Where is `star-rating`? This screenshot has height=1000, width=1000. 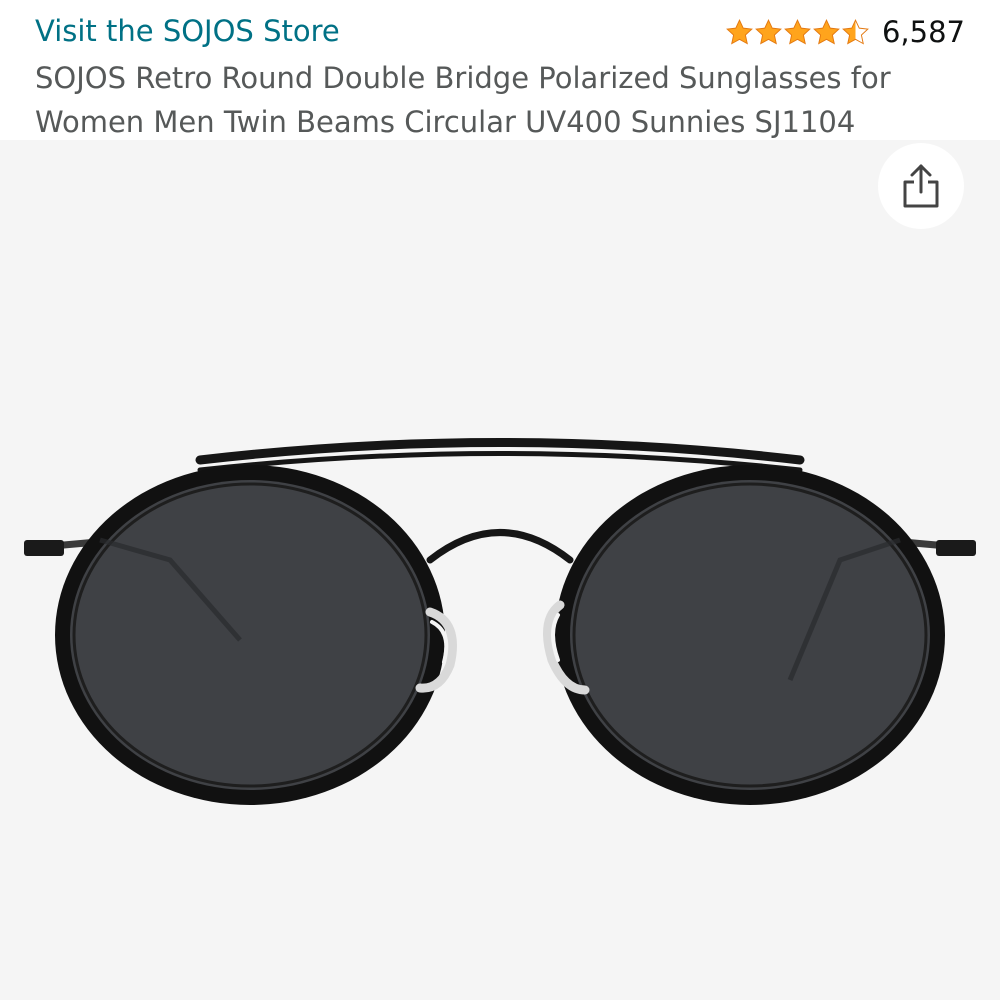
star-rating is located at coordinates (797, 32).